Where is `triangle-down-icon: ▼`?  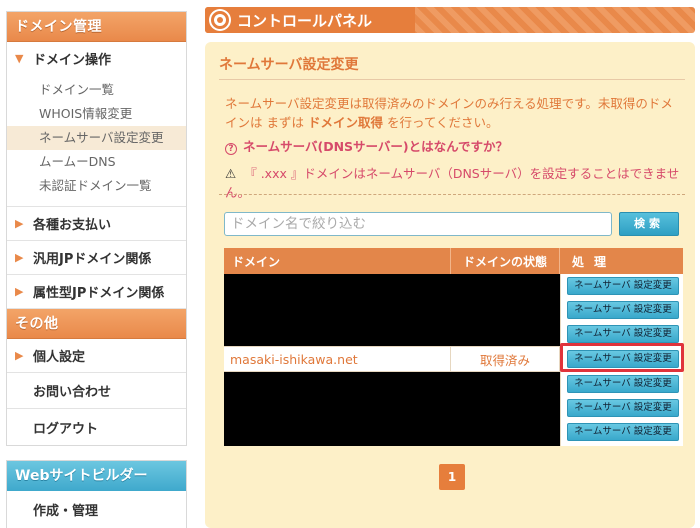 triangle-down-icon: ▼ is located at coordinates (19, 58).